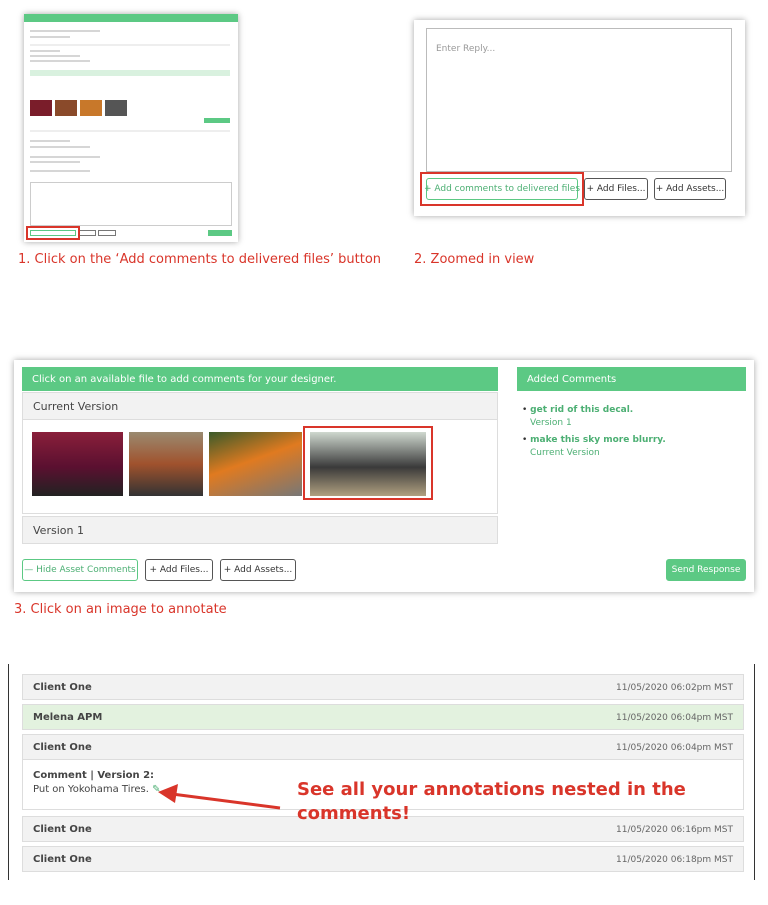  I want to click on comment-version: Current Version, so click(565, 453).